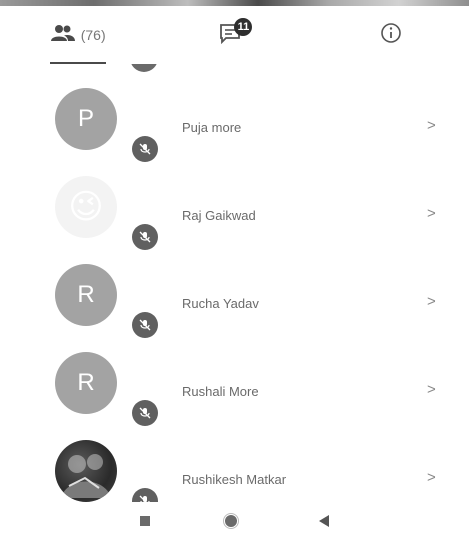 The height and width of the screenshot is (542, 469). I want to click on participant-name: Raj Gaikwad, so click(219, 215).